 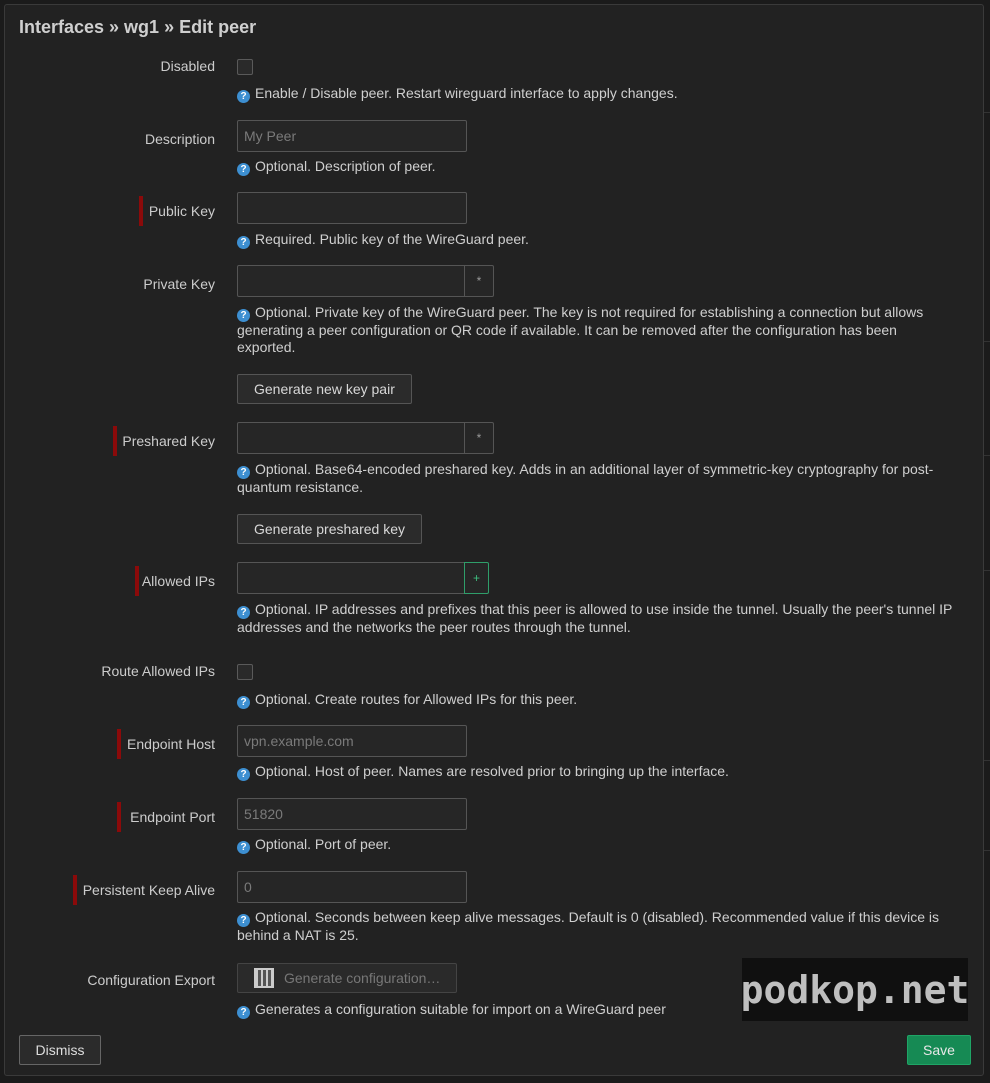 What do you see at coordinates (352, 208) in the screenshot?
I see `public-key-input` at bounding box center [352, 208].